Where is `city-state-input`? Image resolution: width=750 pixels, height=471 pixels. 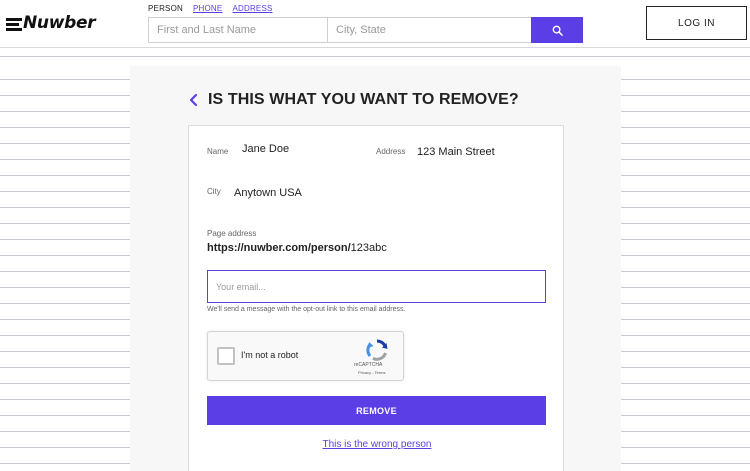
city-state-input is located at coordinates (429, 30).